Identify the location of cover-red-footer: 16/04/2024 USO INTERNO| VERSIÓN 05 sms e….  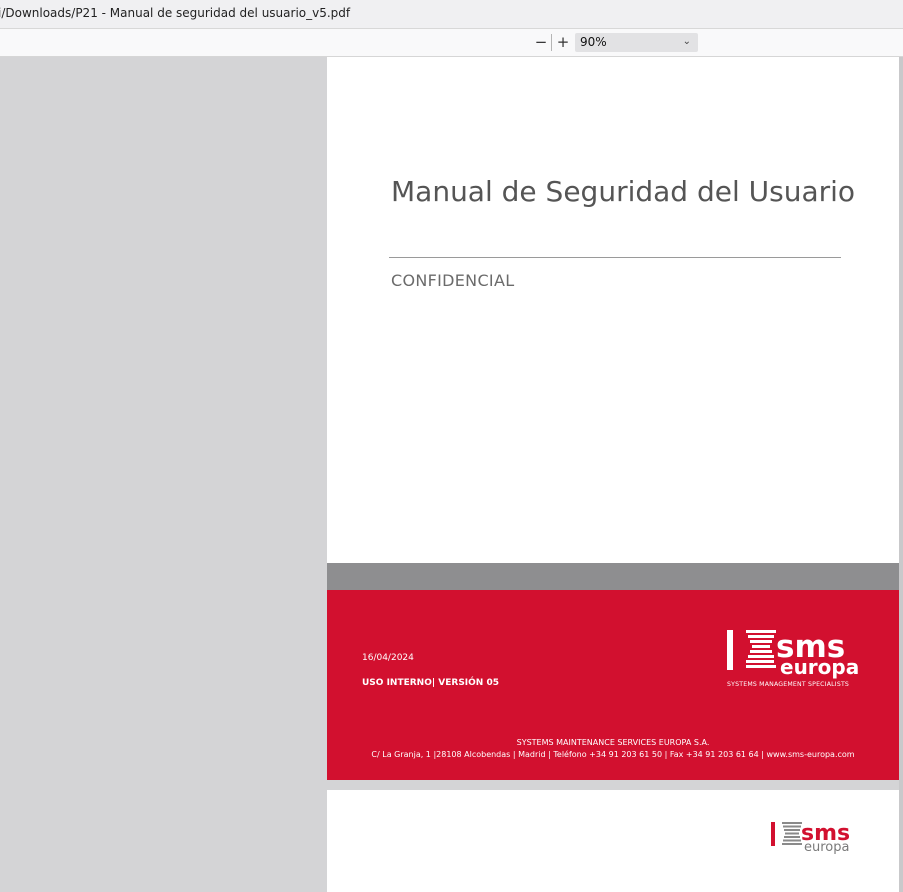
(613, 685).